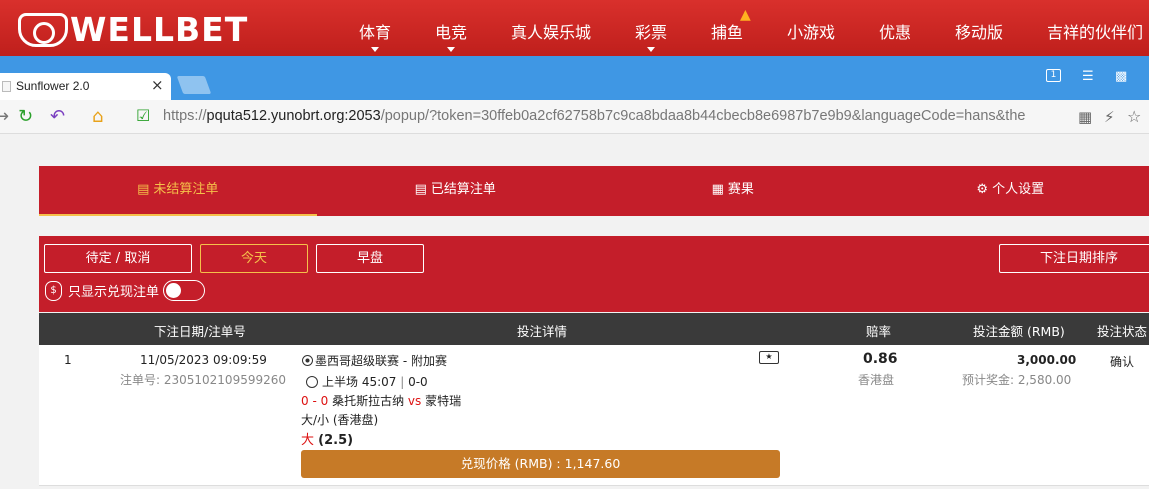  Describe the element at coordinates (308, 440) in the screenshot. I see `selection: 大` at that location.